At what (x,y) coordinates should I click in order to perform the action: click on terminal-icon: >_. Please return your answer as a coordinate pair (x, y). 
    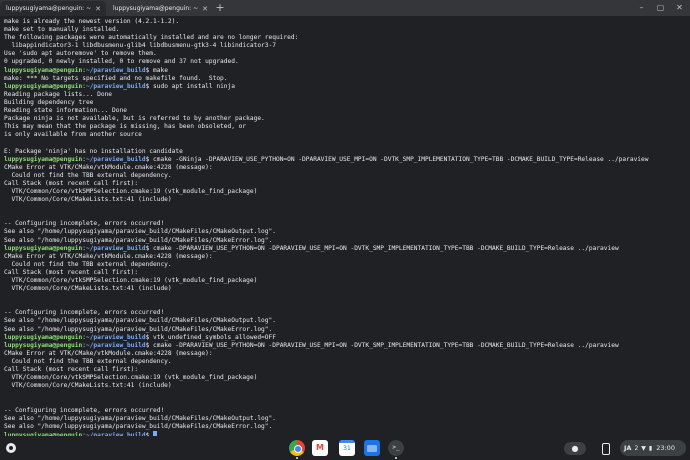
    Looking at the image, I should click on (396, 449).